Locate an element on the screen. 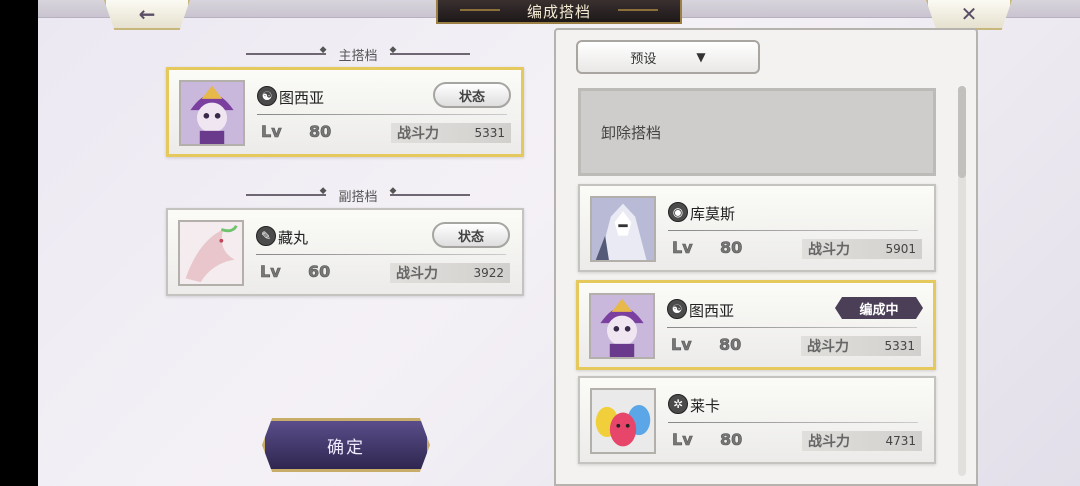  confirm-button: 确定 is located at coordinates (346, 445).